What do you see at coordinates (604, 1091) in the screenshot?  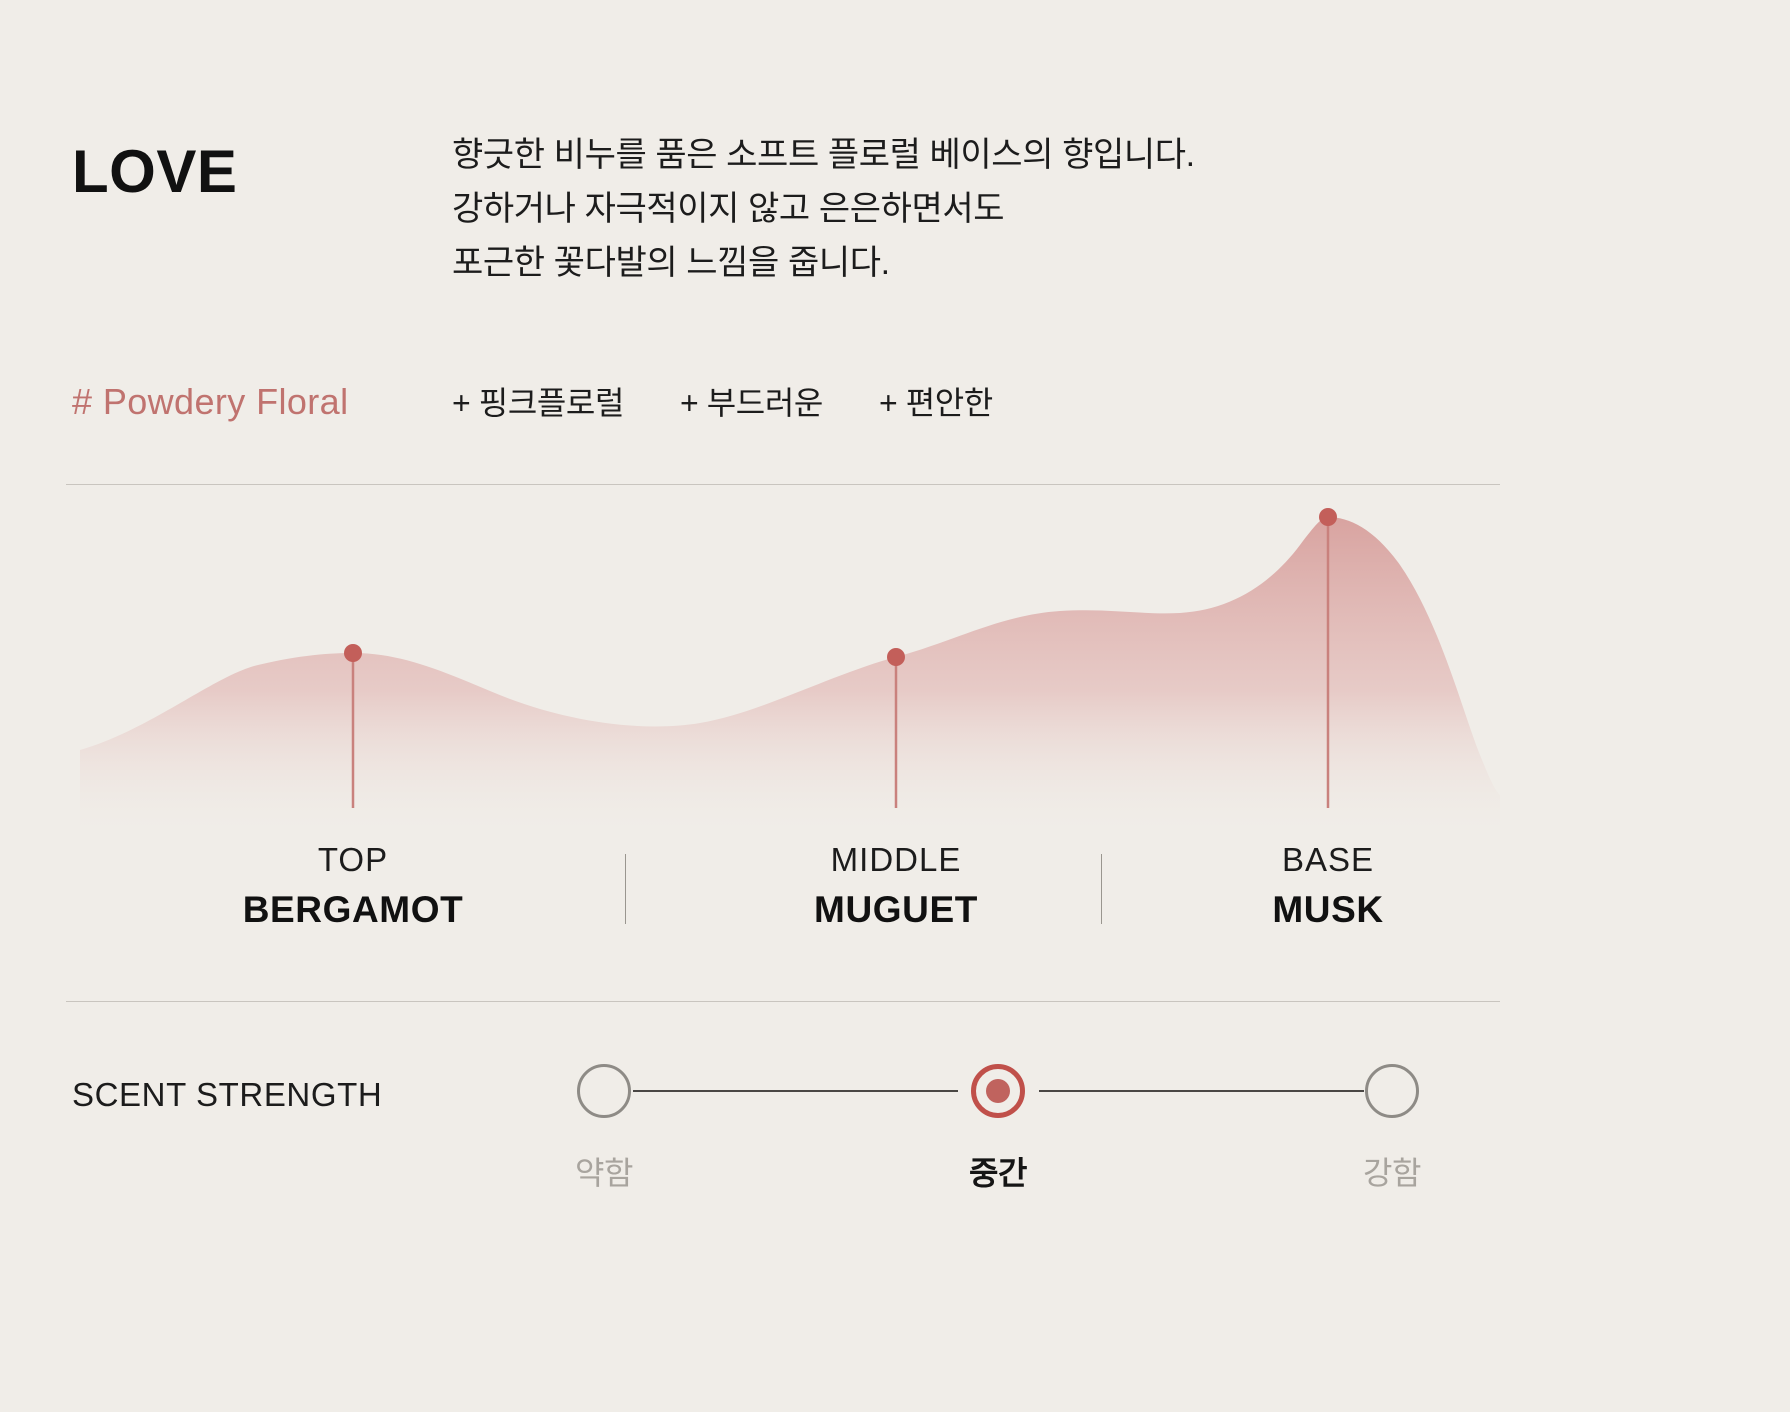 I see `strength-option-weak` at bounding box center [604, 1091].